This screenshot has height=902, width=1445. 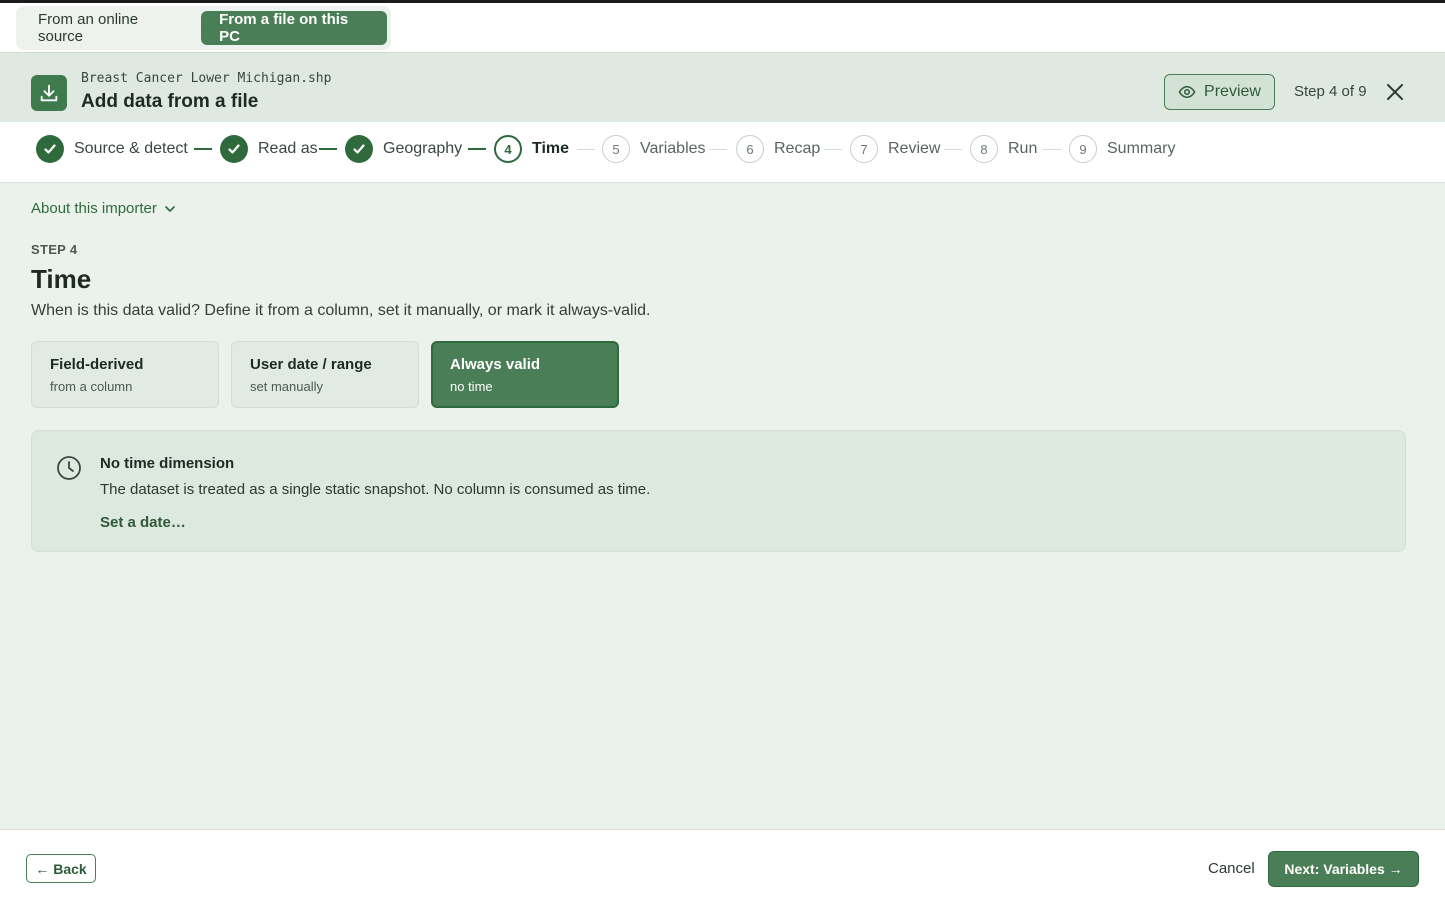 I want to click on next-variables-button: Next: Variables →, so click(x=1343, y=869).